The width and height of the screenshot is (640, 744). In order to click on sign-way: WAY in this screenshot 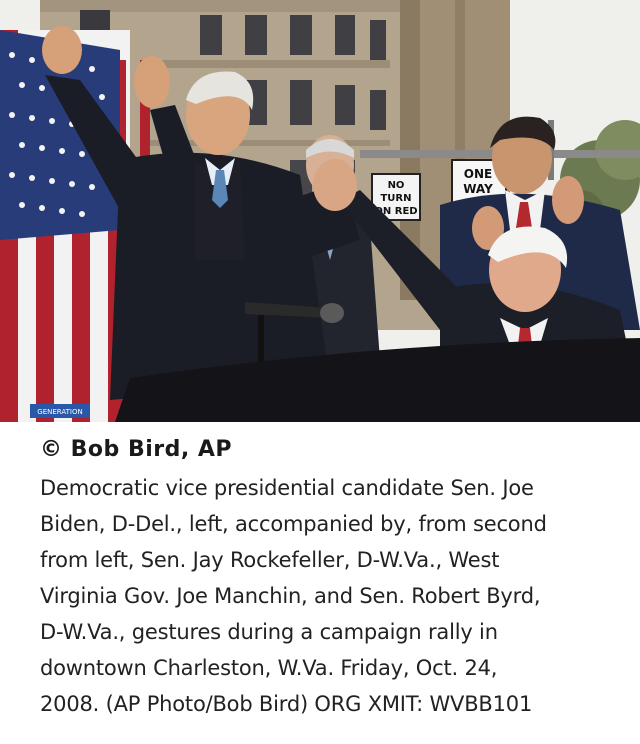, I will do `click(478, 189)`.